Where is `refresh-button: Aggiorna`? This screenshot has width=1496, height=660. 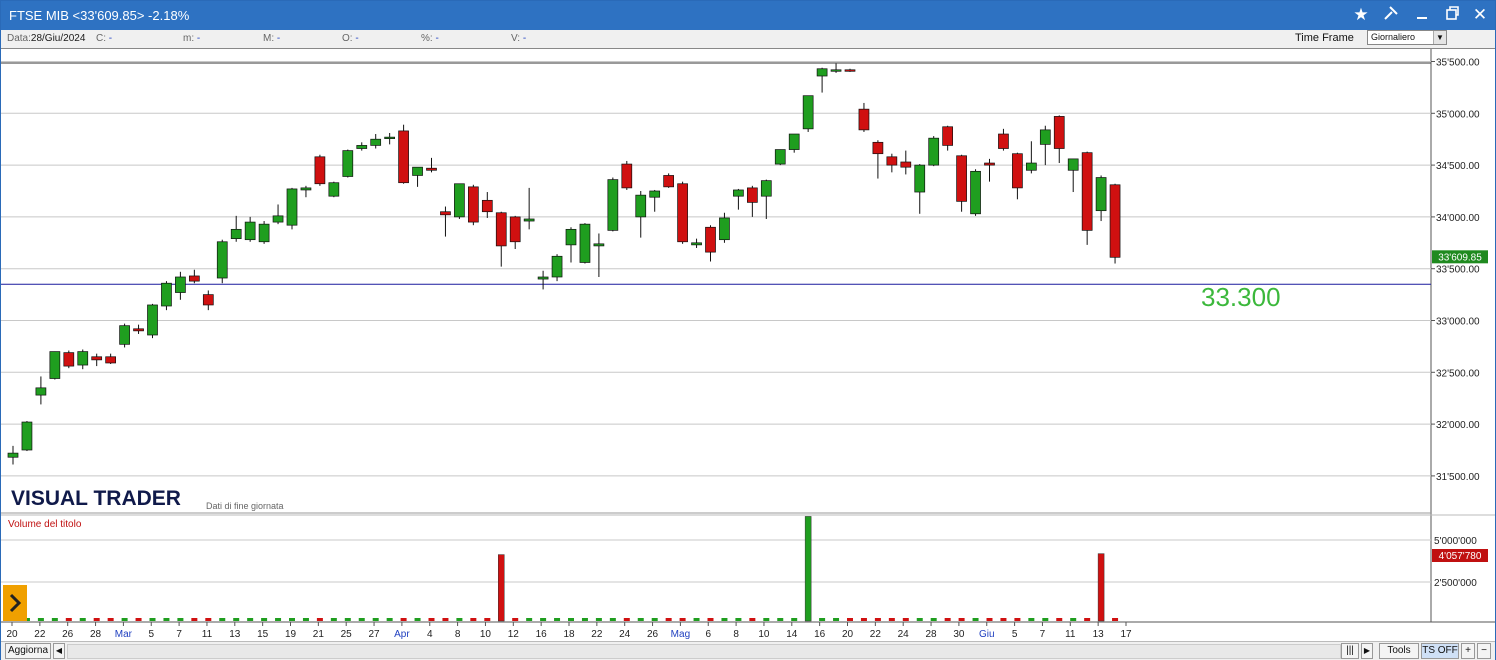
refresh-button: Aggiorna is located at coordinates (28, 651).